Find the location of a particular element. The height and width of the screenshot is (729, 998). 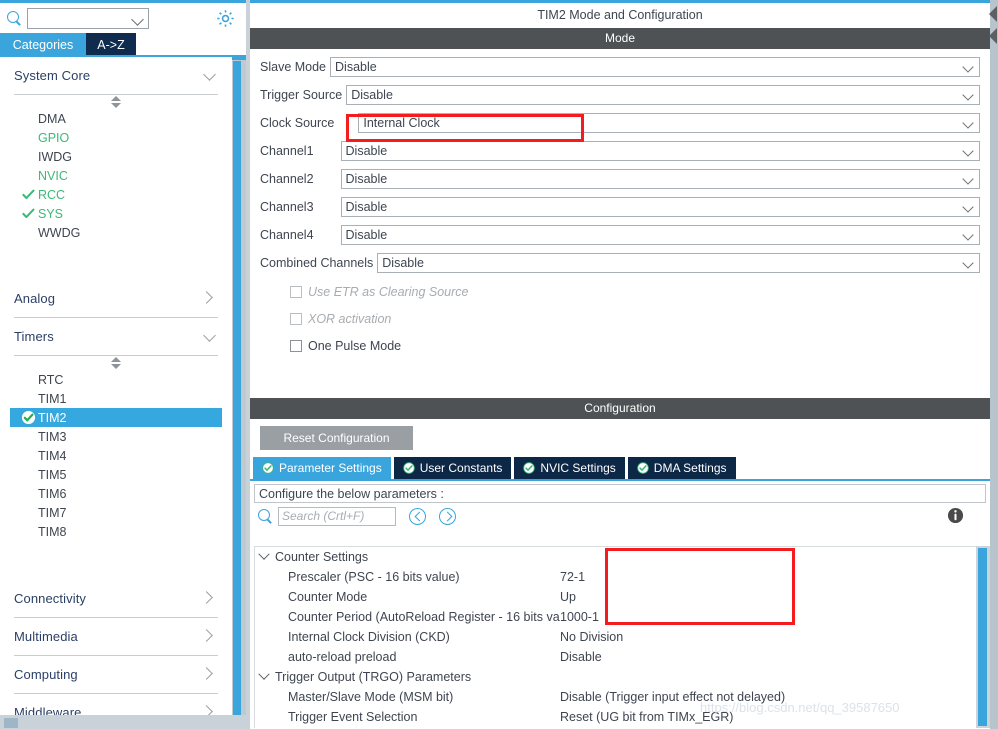

horizontal-scrollbar-thumb is located at coordinates (11, 723).